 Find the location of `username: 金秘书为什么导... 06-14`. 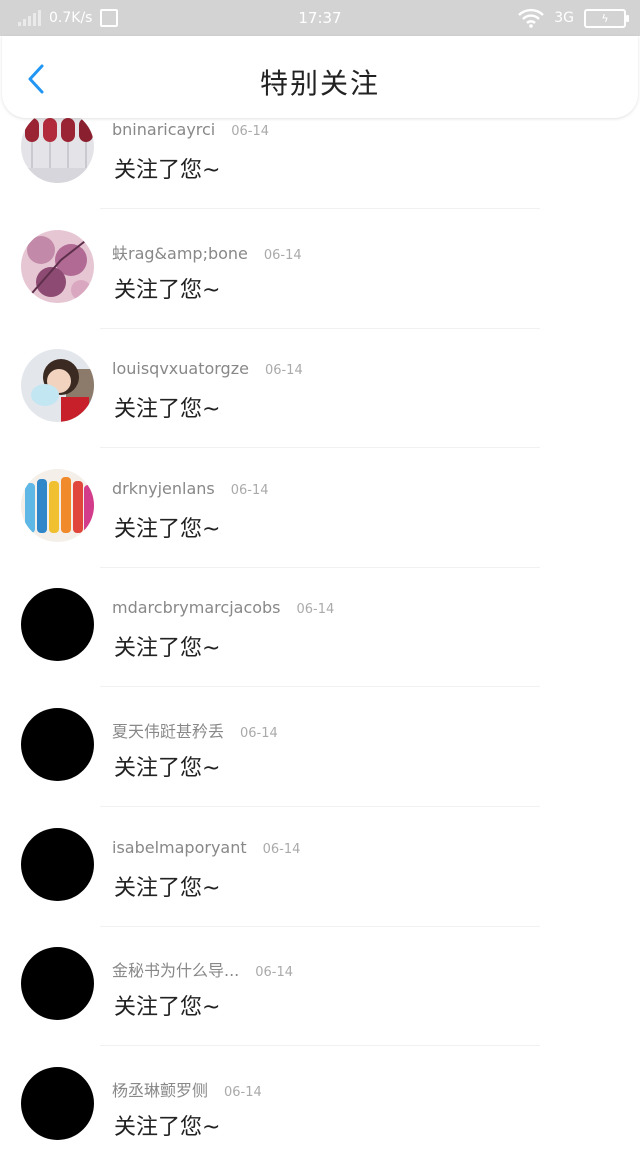

username: 金秘书为什么导... 06-14 is located at coordinates (202, 969).